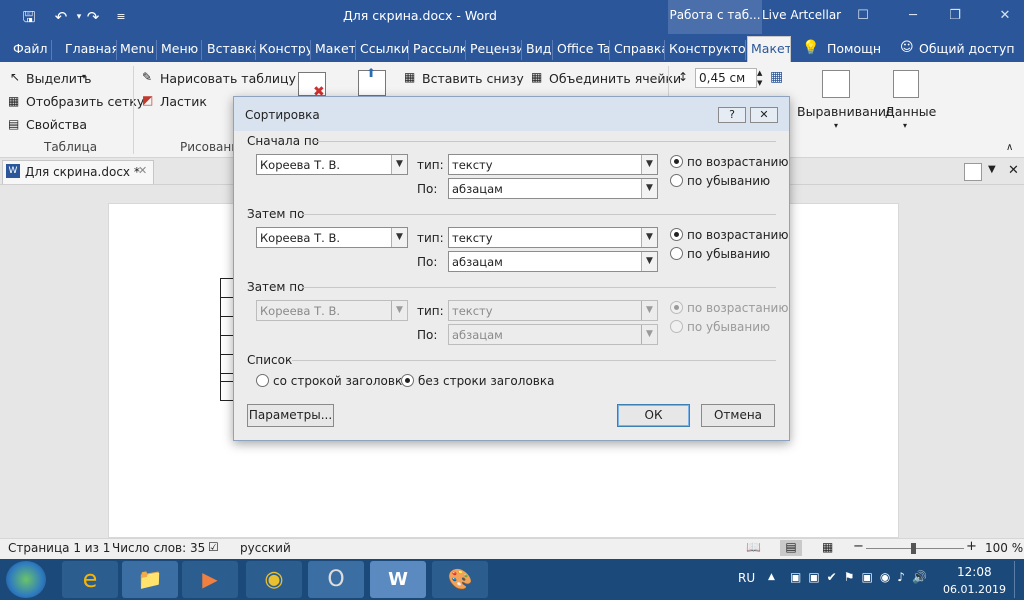 The width and height of the screenshot is (1024, 600). What do you see at coordinates (142, 170) in the screenshot?
I see `close-tab-icon: ✕` at bounding box center [142, 170].